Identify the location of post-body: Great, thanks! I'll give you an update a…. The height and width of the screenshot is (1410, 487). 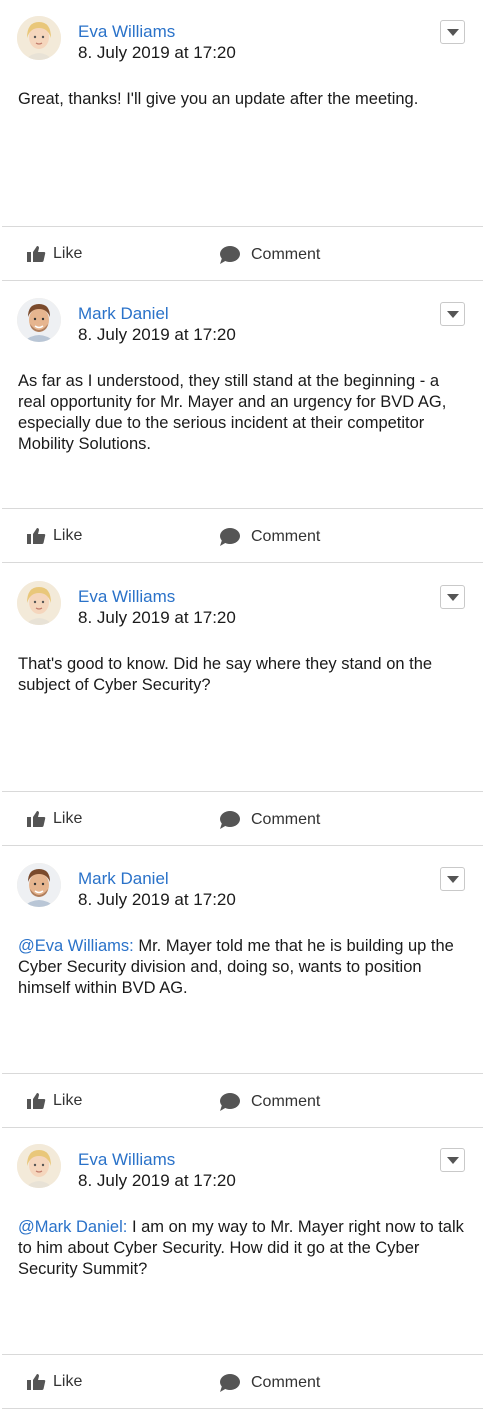
(243, 99).